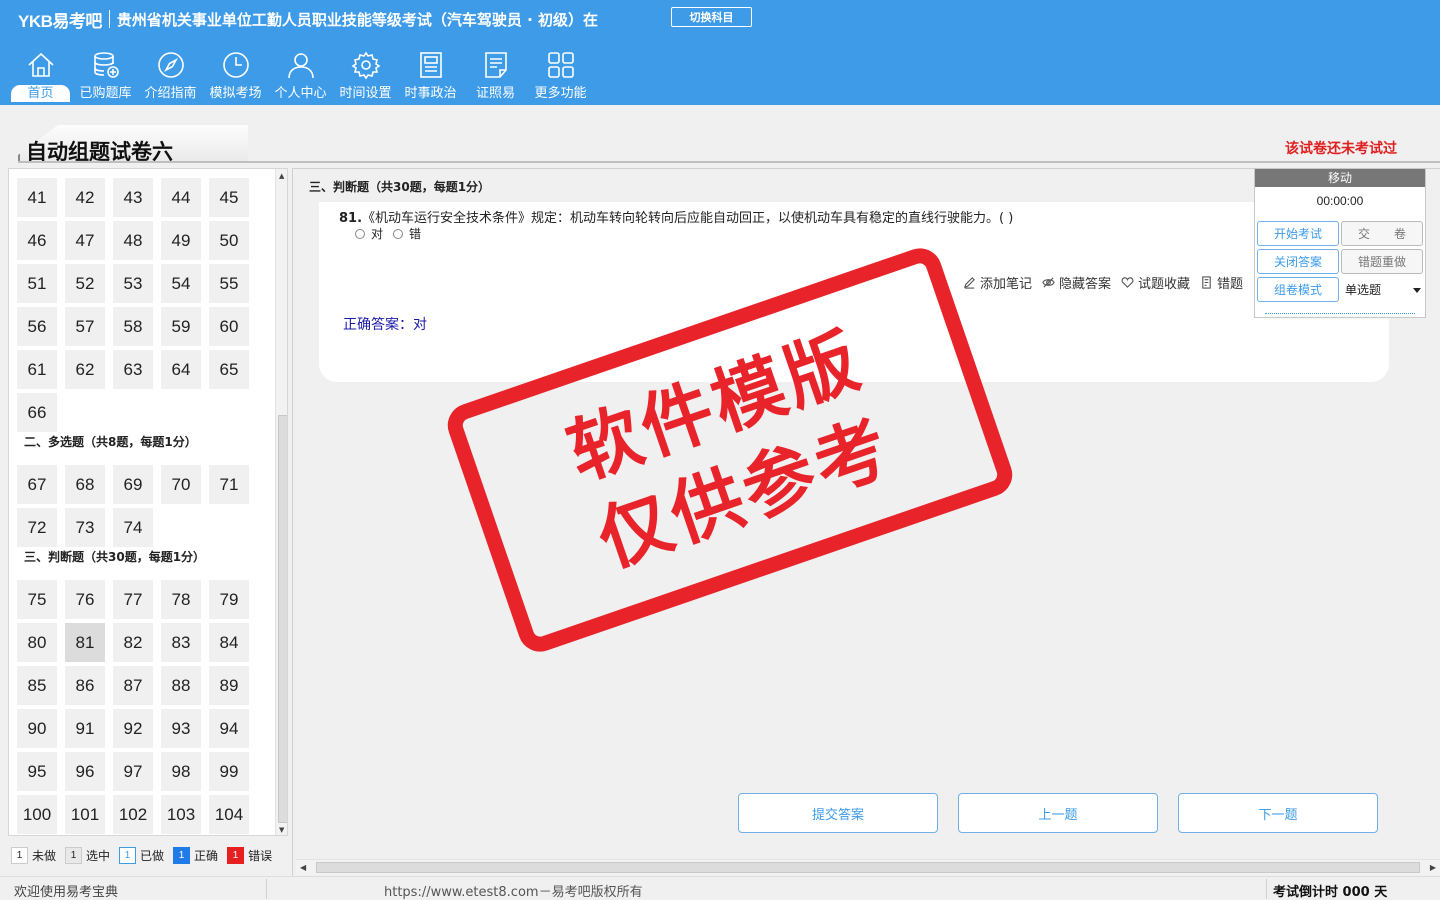 This screenshot has width=1440, height=900. Describe the element at coordinates (235, 76) in the screenshot. I see `nav-mock-exam: 模拟考场` at that location.